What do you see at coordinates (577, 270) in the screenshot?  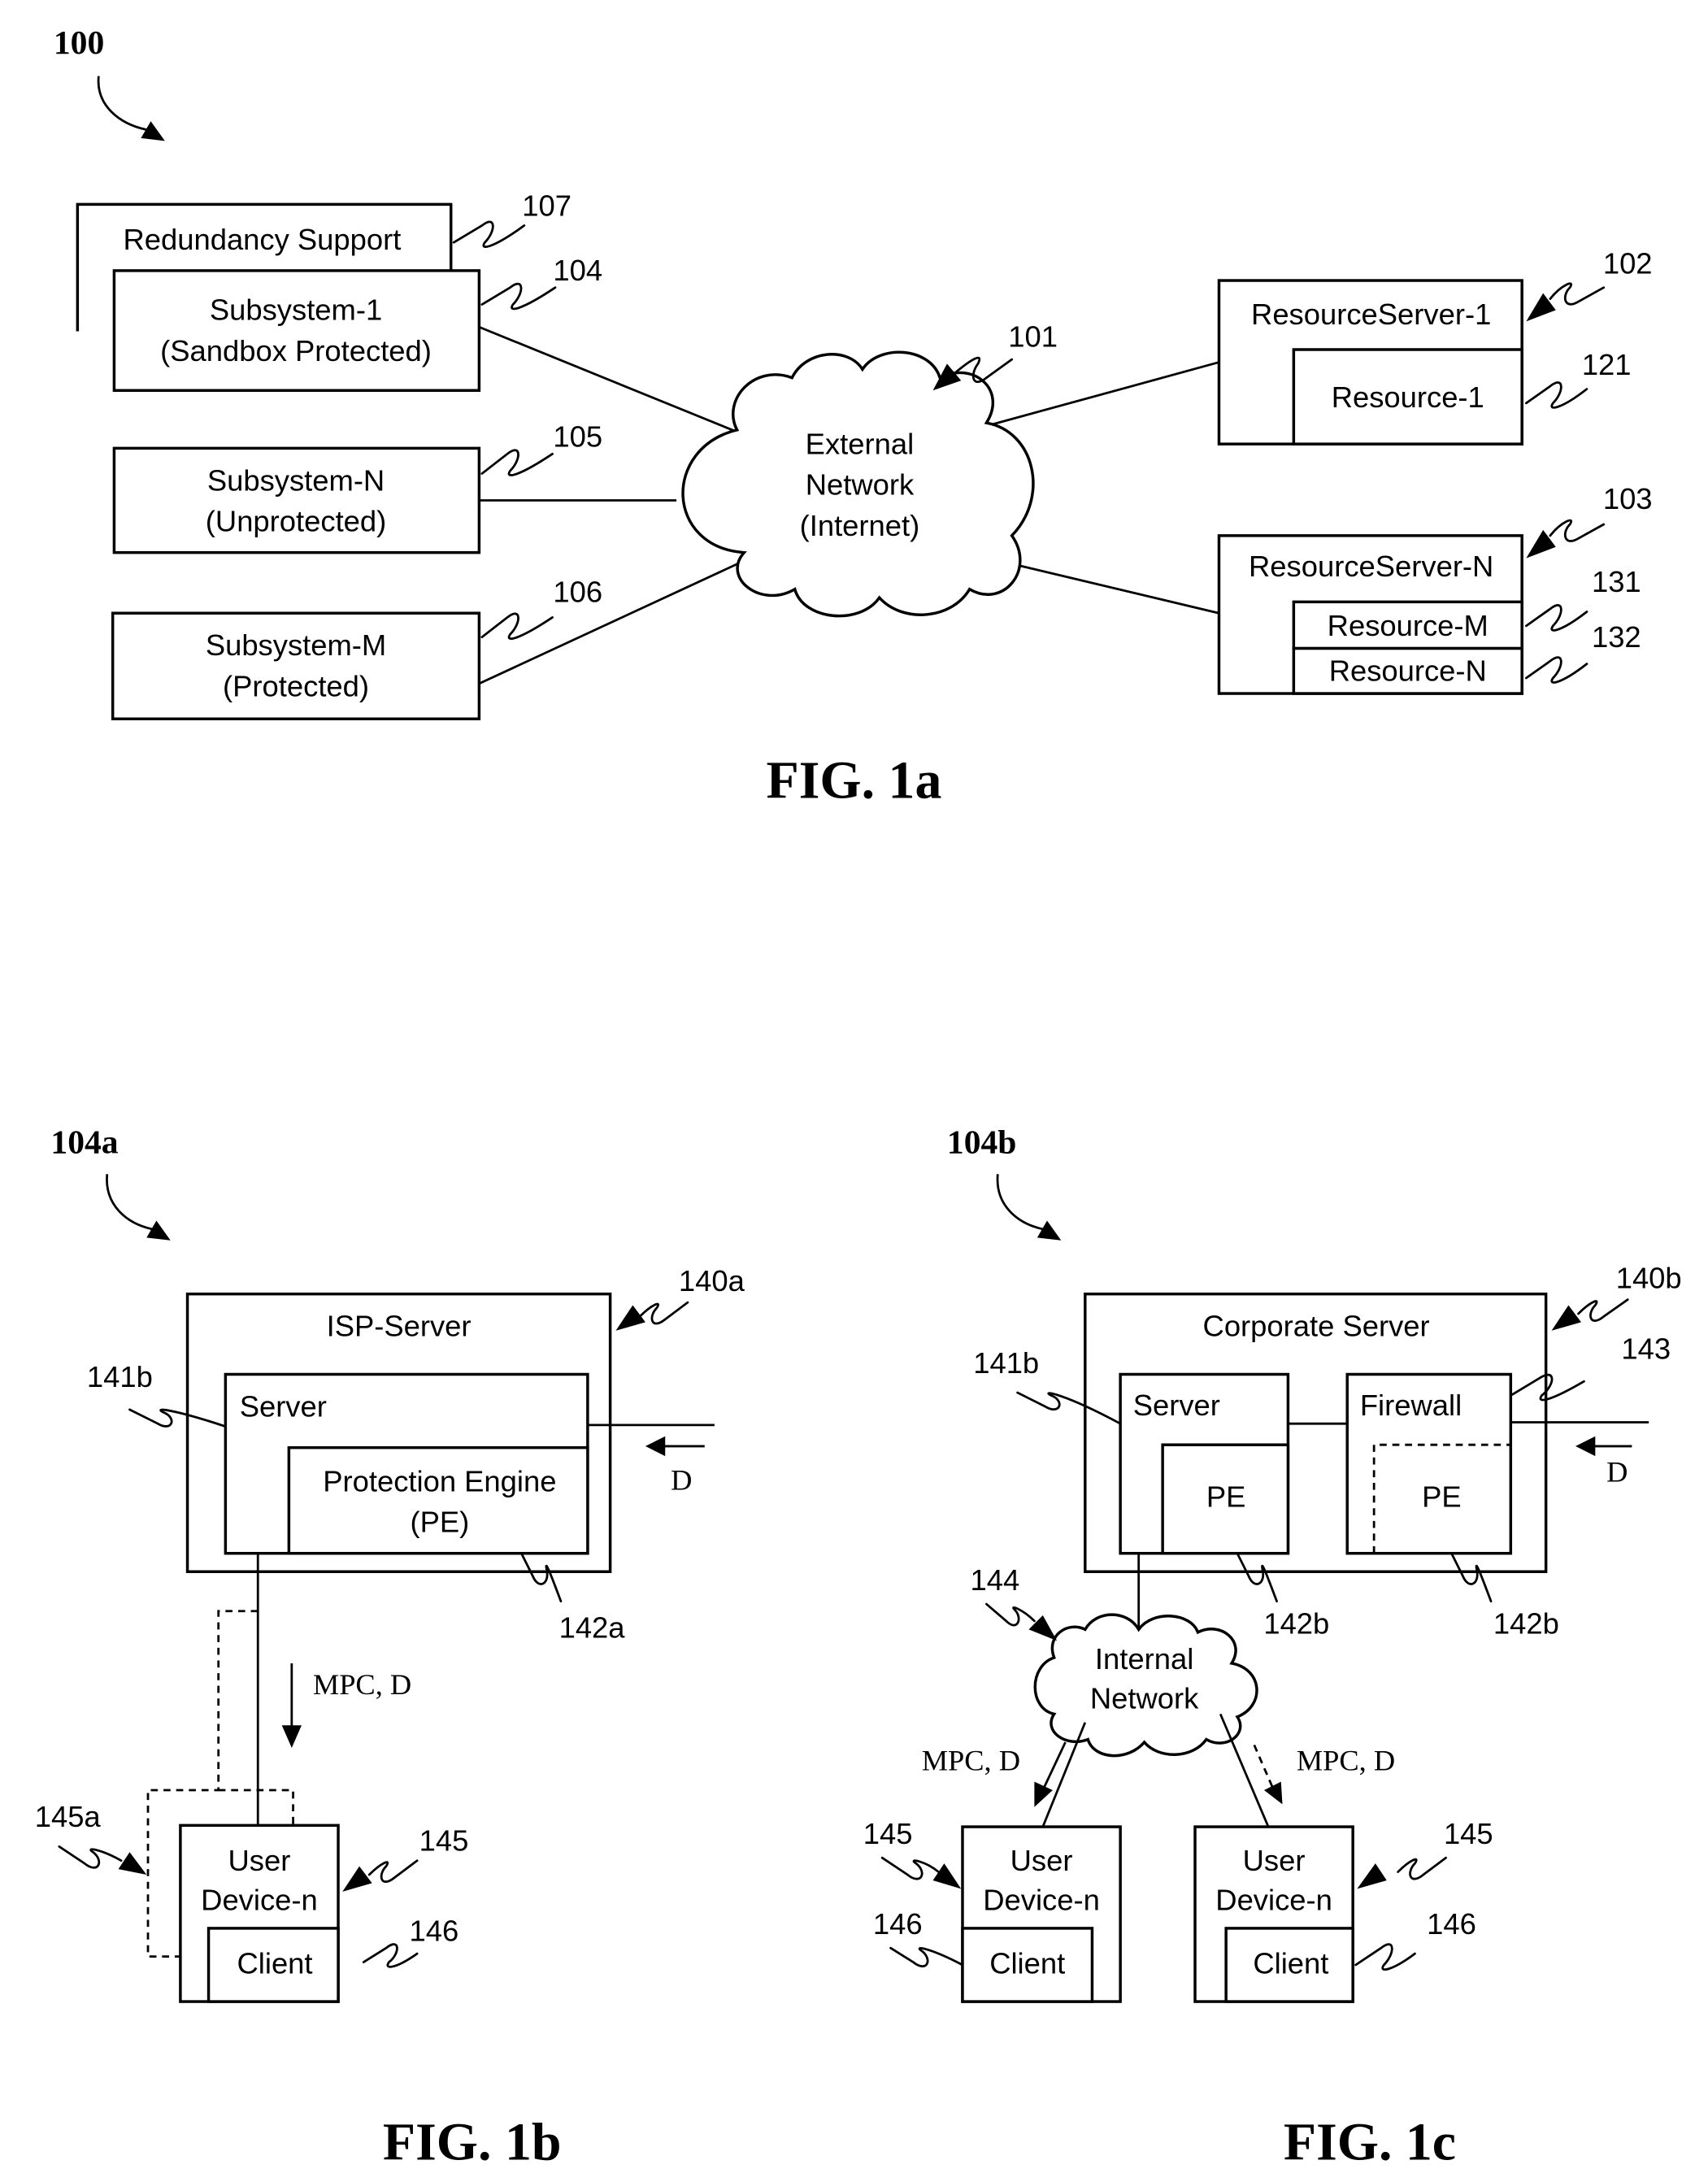 I see `ref-104: 104` at bounding box center [577, 270].